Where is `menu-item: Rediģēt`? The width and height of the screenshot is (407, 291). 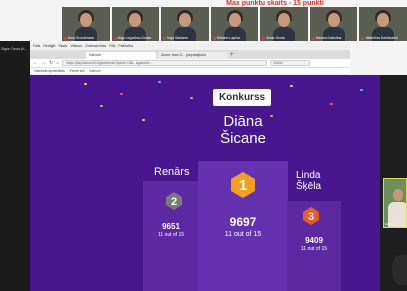 menu-item: Rediģēt is located at coordinates (49, 46).